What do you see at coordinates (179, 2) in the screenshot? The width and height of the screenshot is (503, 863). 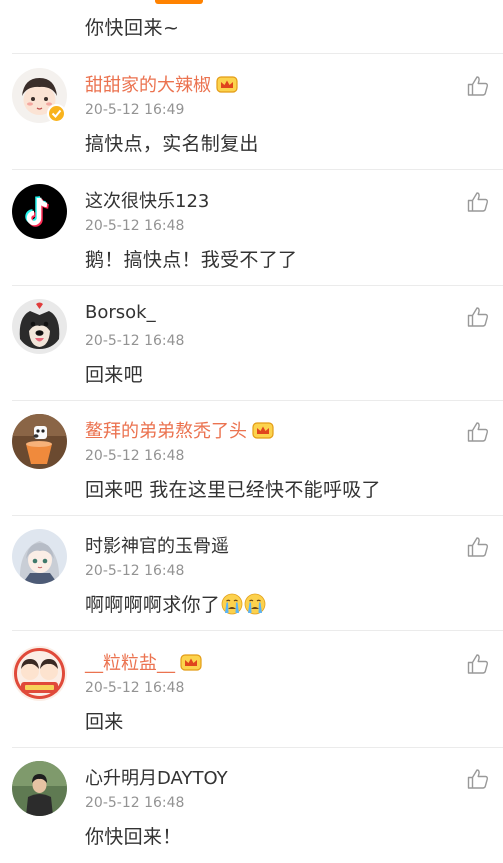 I see `tab-indicator` at bounding box center [179, 2].